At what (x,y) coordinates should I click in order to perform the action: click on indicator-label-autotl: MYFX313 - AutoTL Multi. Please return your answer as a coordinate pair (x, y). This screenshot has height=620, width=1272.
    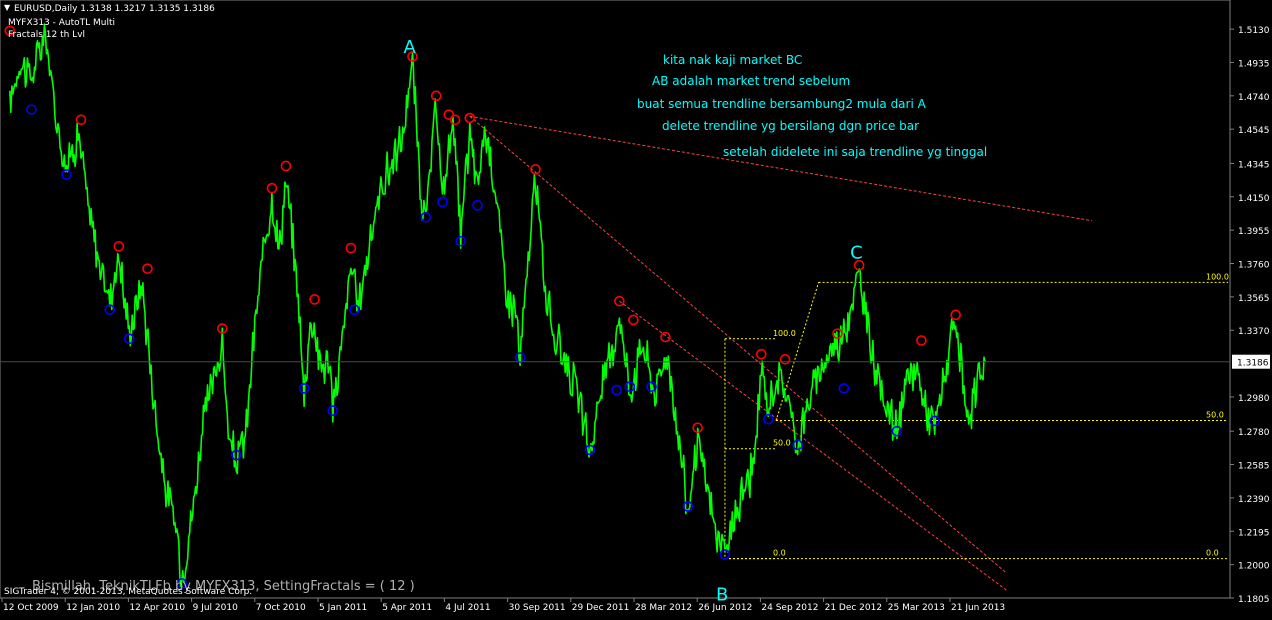
    Looking at the image, I should click on (61, 23).